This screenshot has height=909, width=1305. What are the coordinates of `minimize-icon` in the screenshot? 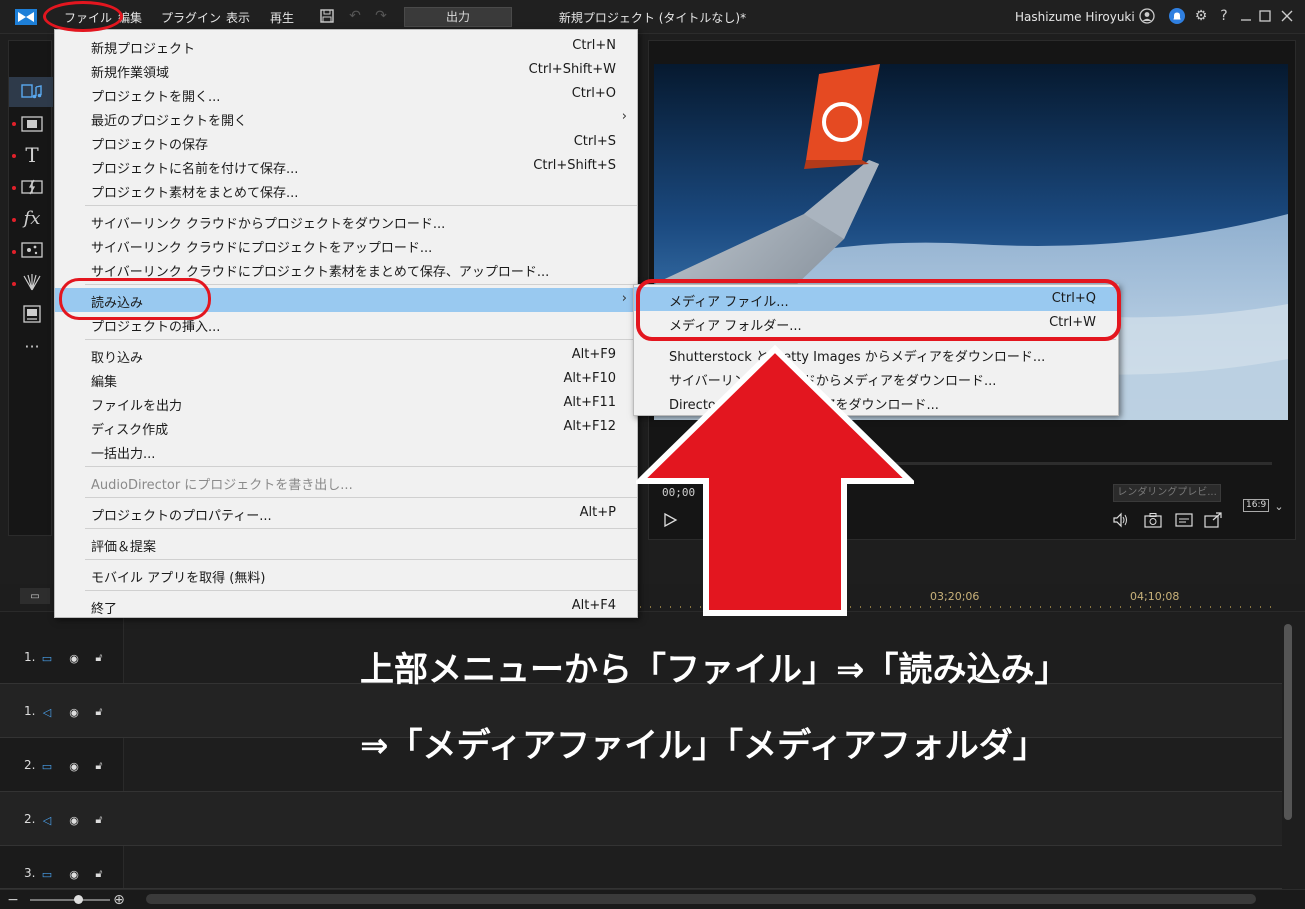 It's located at (1246, 16).